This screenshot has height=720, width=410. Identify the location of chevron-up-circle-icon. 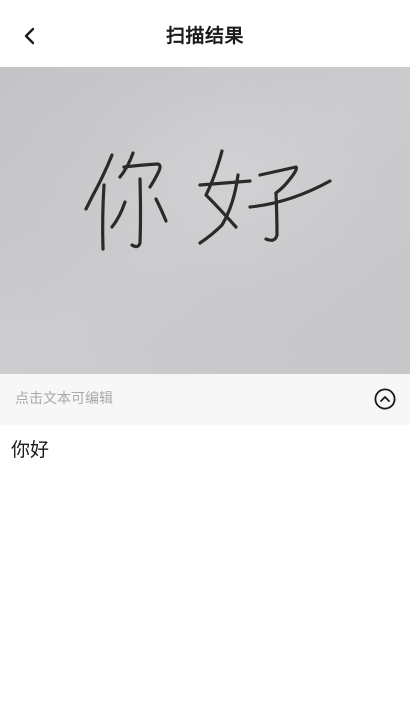
(385, 399).